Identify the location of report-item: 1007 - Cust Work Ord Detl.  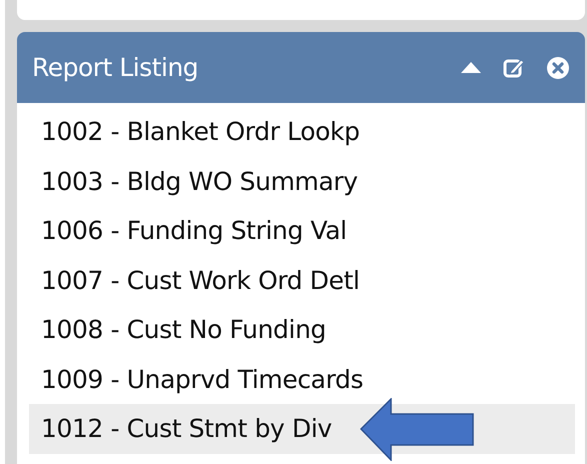
(302, 280).